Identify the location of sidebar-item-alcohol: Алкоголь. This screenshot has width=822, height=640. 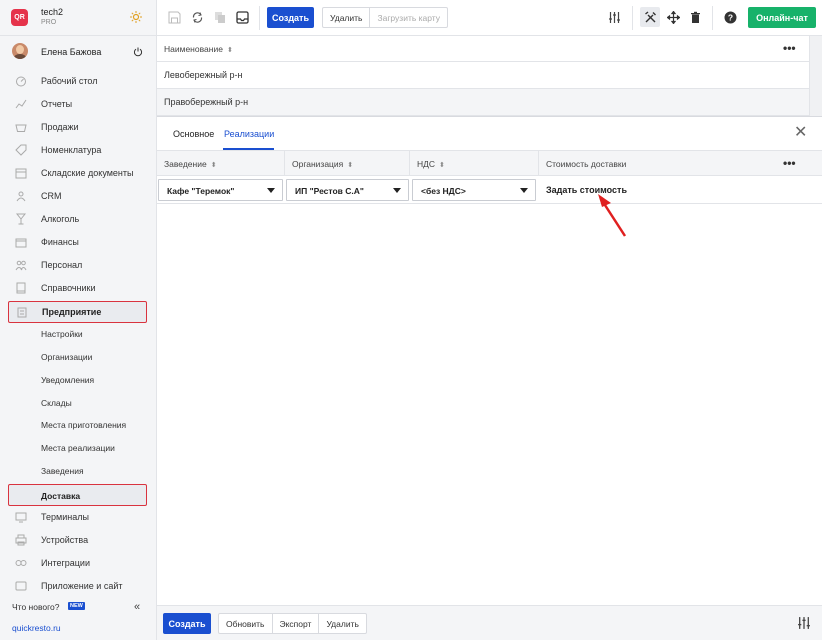
(78, 219).